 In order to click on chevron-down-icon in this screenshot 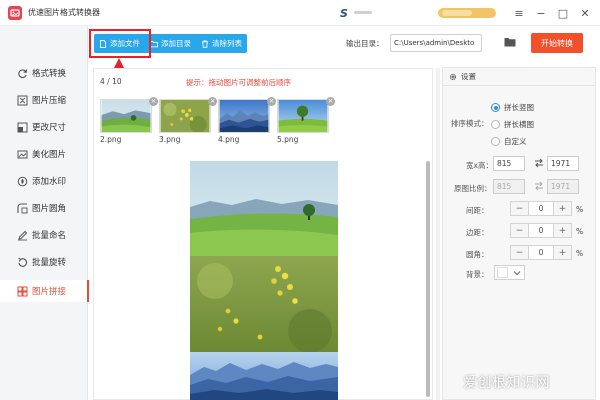, I will do `click(517, 272)`.